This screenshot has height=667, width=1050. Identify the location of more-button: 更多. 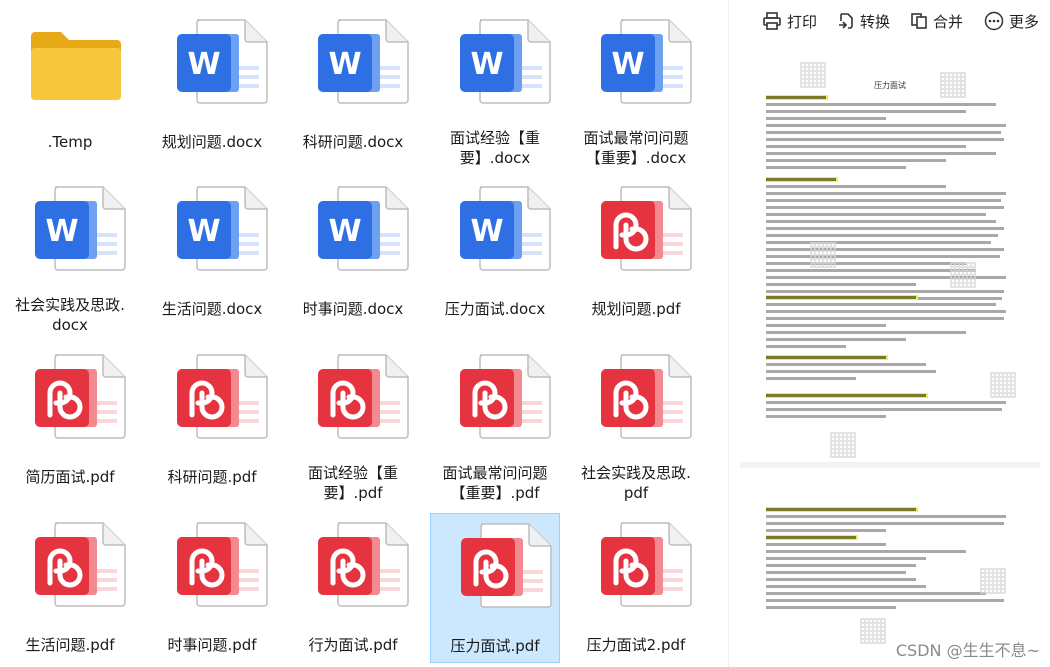
(1011, 21).